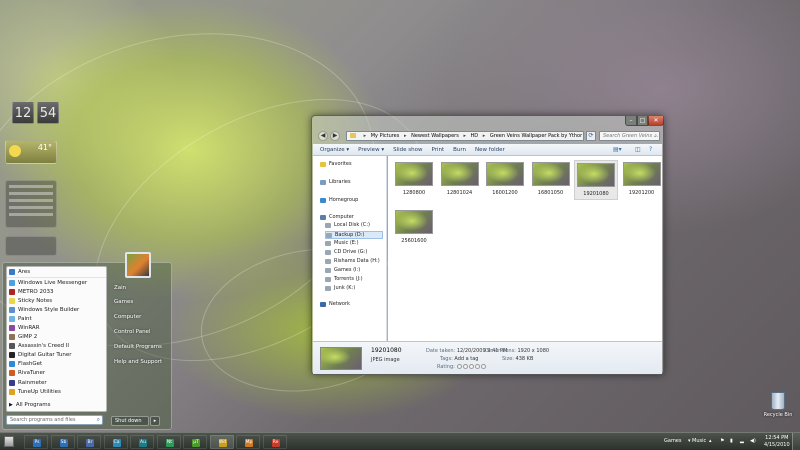 The width and height of the screenshot is (800, 450). What do you see at coordinates (323, 136) in the screenshot?
I see `back-button: ◀` at bounding box center [323, 136].